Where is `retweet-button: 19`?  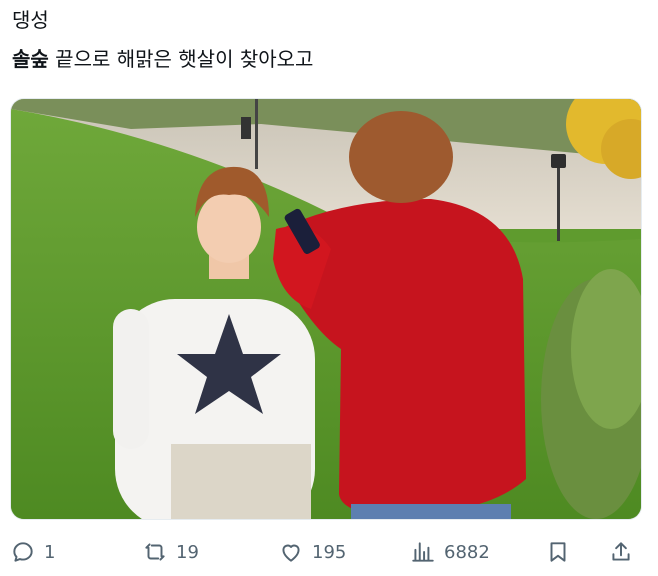
retweet-button: 19 is located at coordinates (170, 552).